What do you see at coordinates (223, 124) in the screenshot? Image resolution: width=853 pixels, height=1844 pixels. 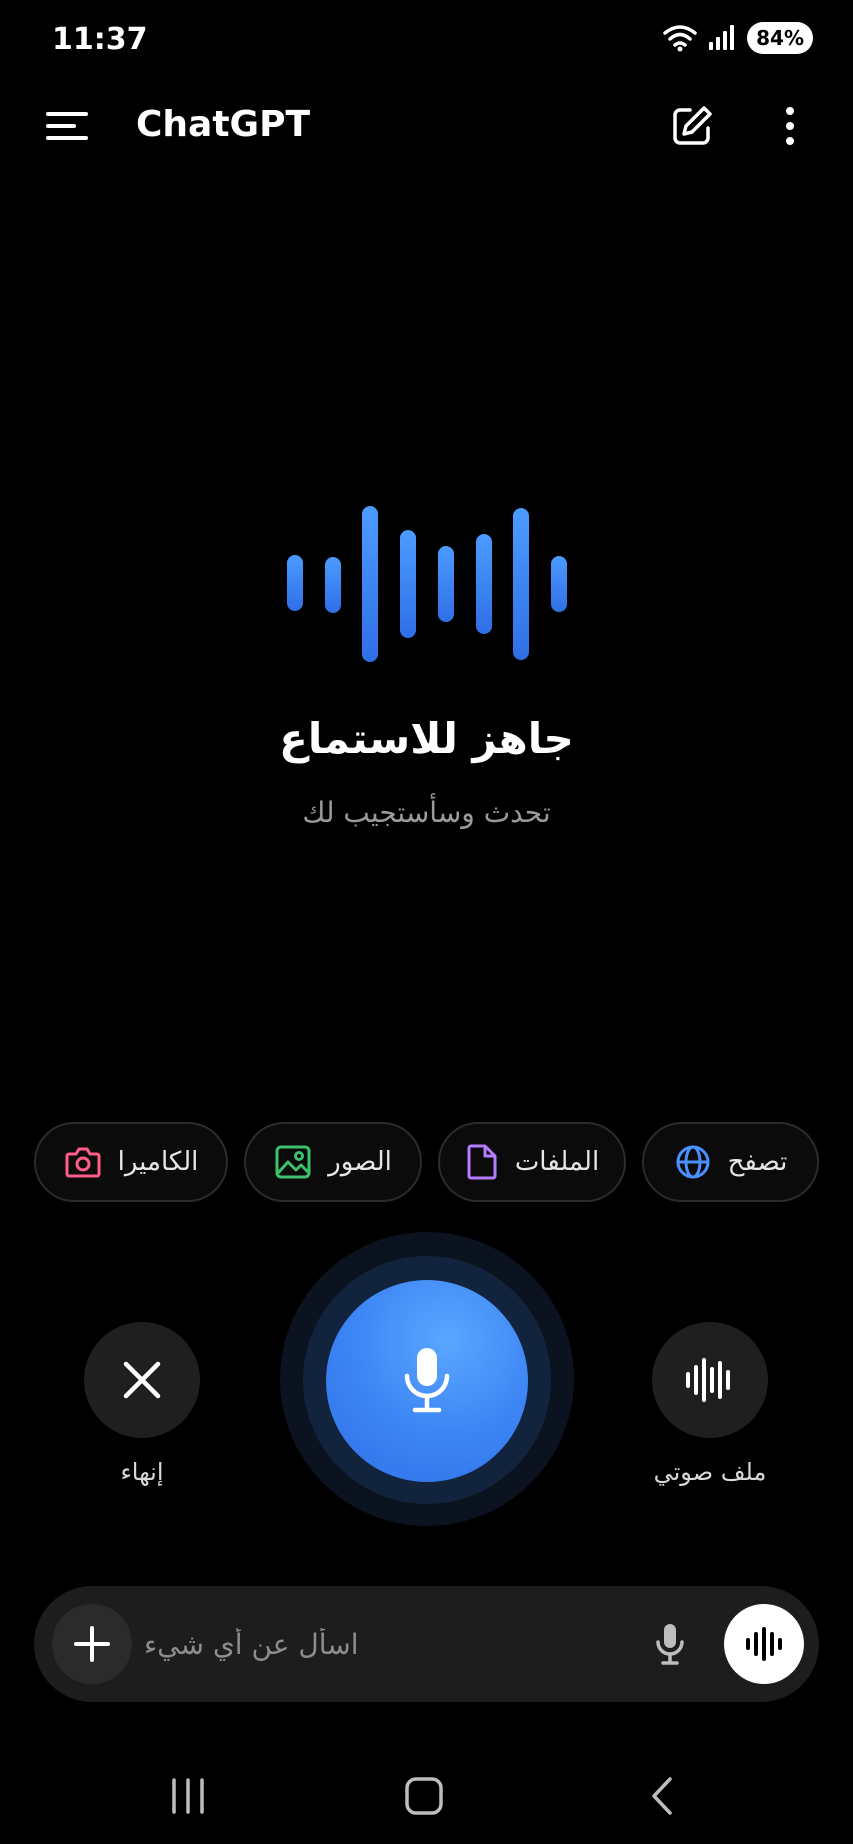 I see `app-title: ChatGPT` at bounding box center [223, 124].